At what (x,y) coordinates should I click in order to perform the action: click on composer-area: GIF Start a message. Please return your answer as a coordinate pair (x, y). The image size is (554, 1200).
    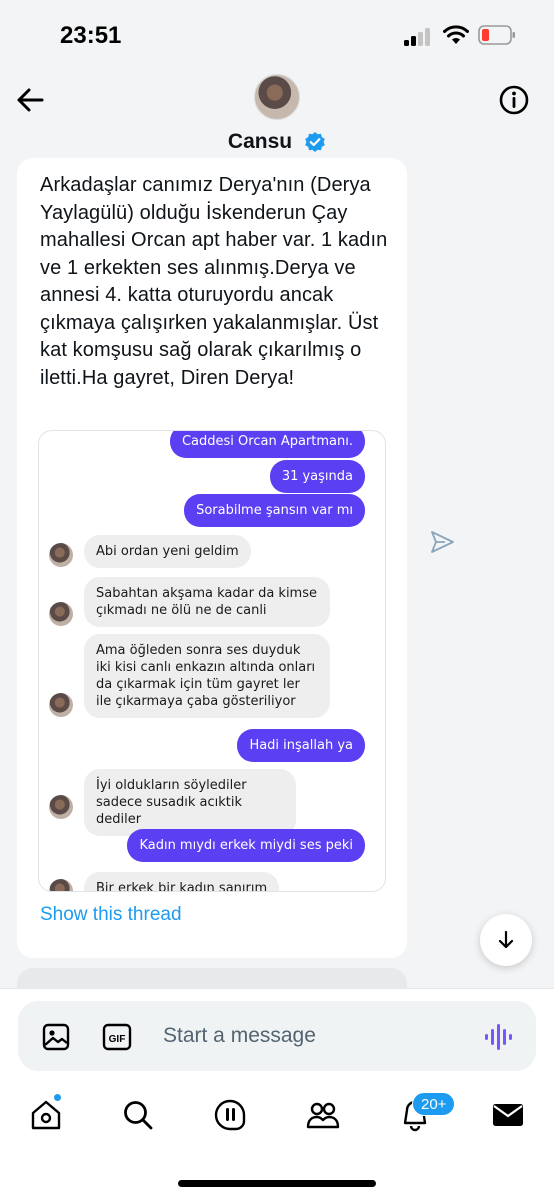
    Looking at the image, I should click on (277, 1035).